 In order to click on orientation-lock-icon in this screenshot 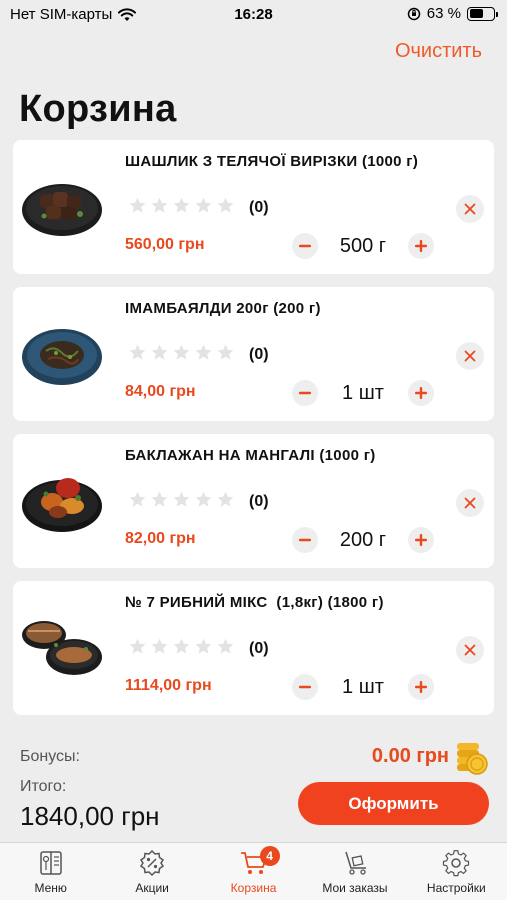, I will do `click(414, 13)`.